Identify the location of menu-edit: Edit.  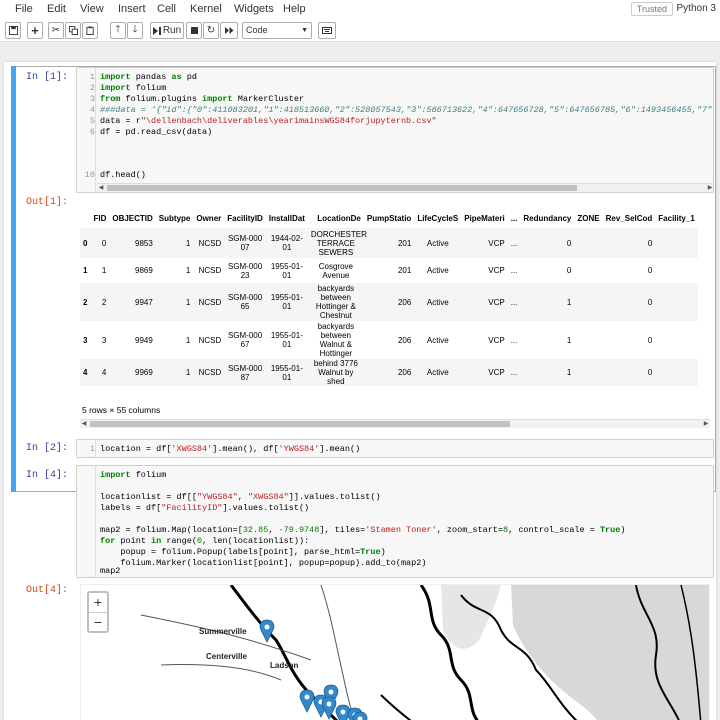
(56, 9).